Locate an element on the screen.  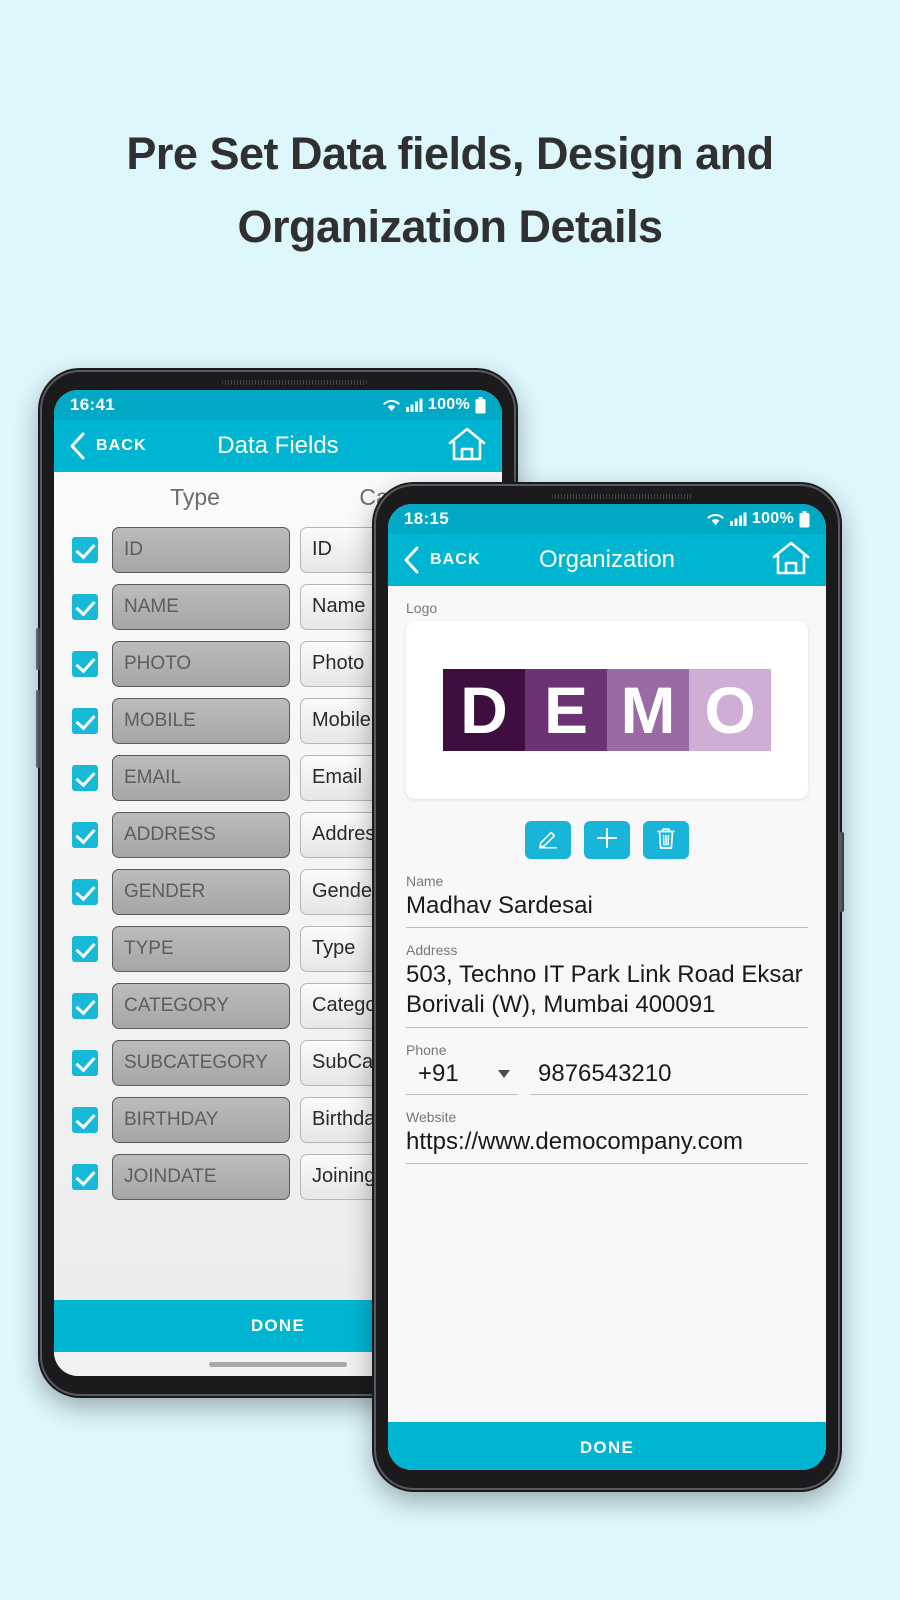
address-label: Address is located at coordinates (432, 950).